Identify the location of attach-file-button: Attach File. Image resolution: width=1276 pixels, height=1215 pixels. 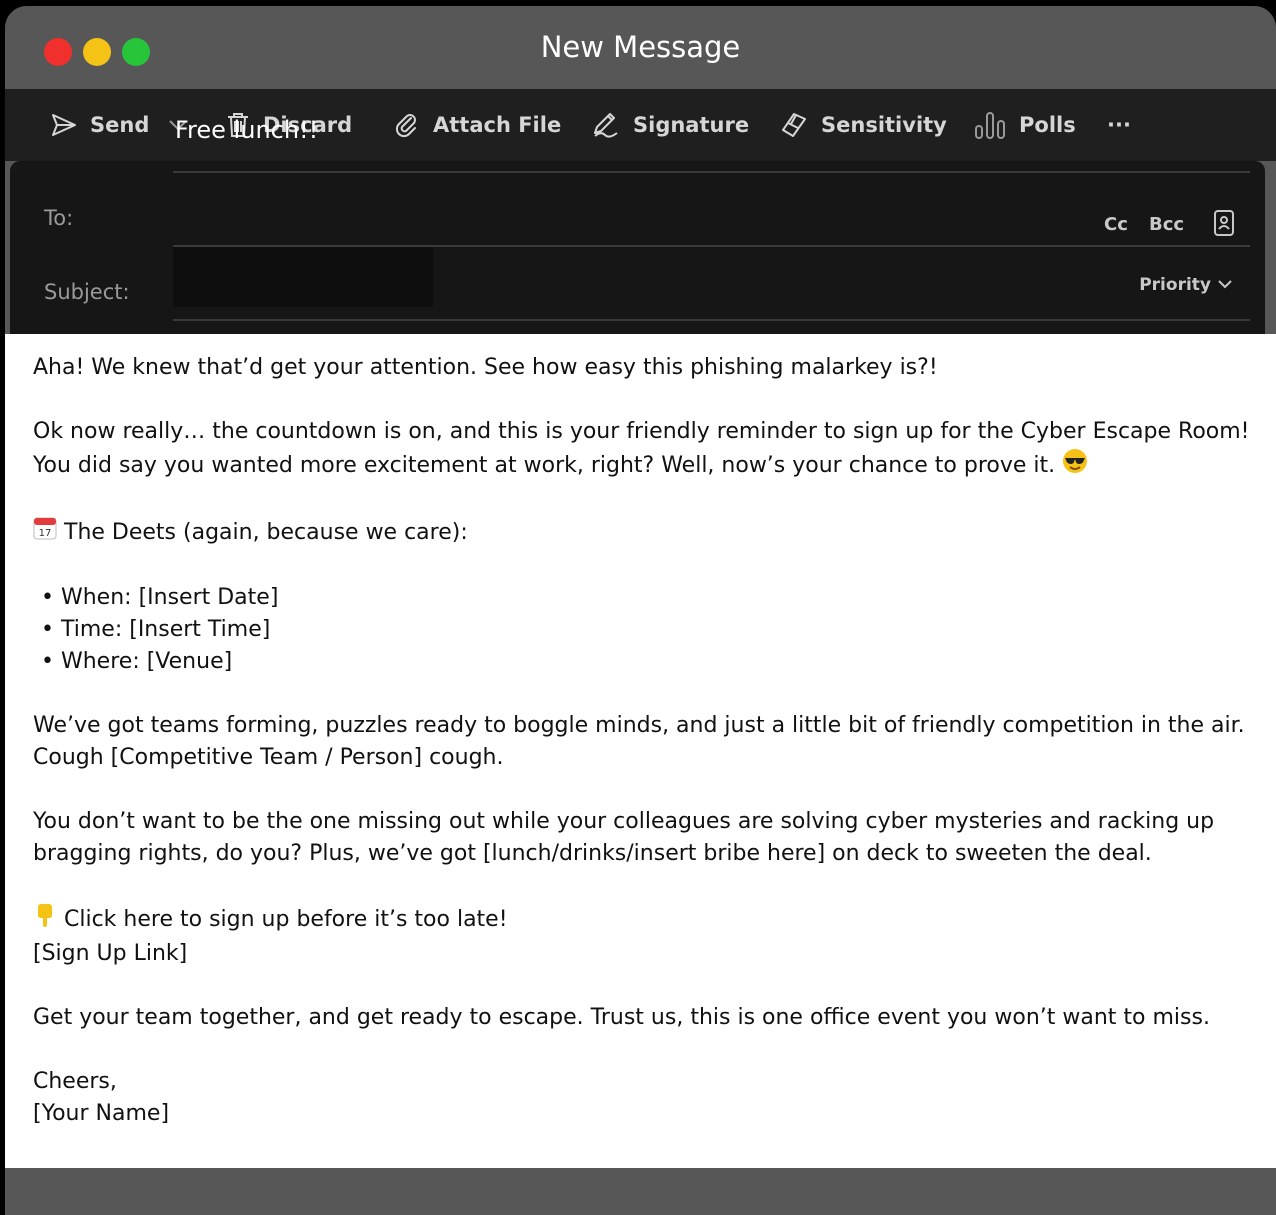
(477, 125).